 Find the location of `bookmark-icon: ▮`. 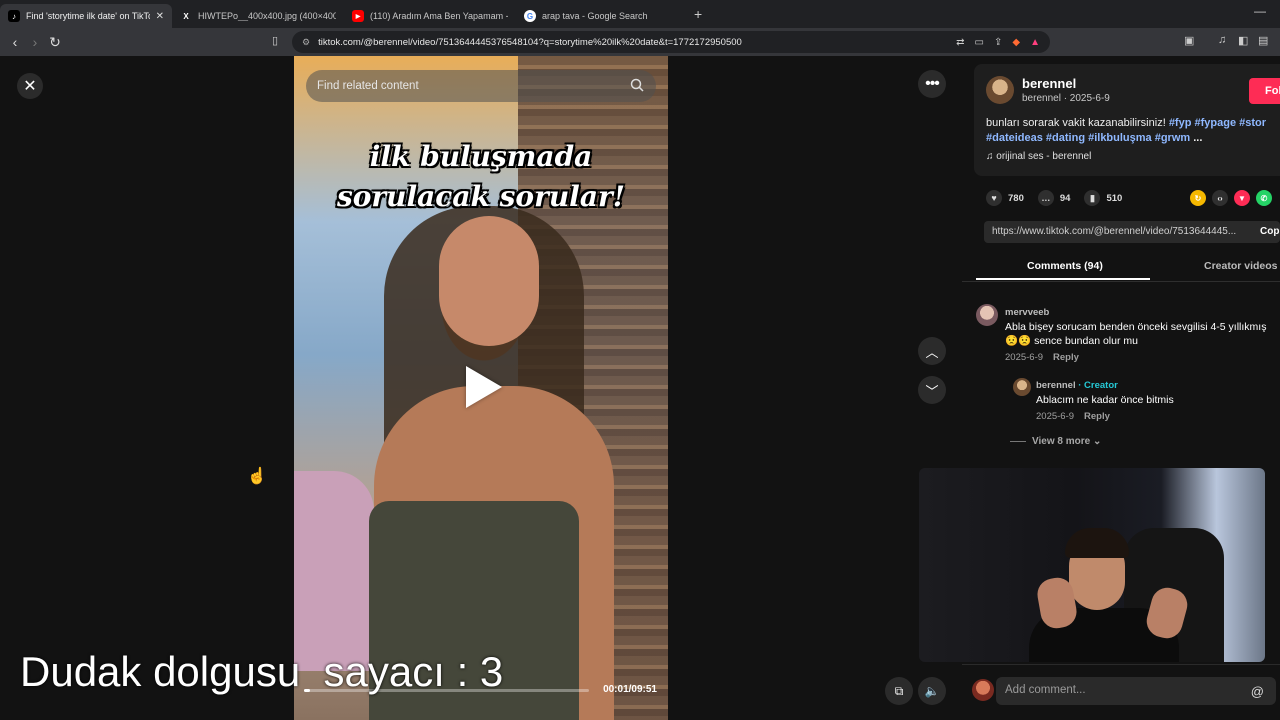

bookmark-icon: ▮ is located at coordinates (1092, 198).